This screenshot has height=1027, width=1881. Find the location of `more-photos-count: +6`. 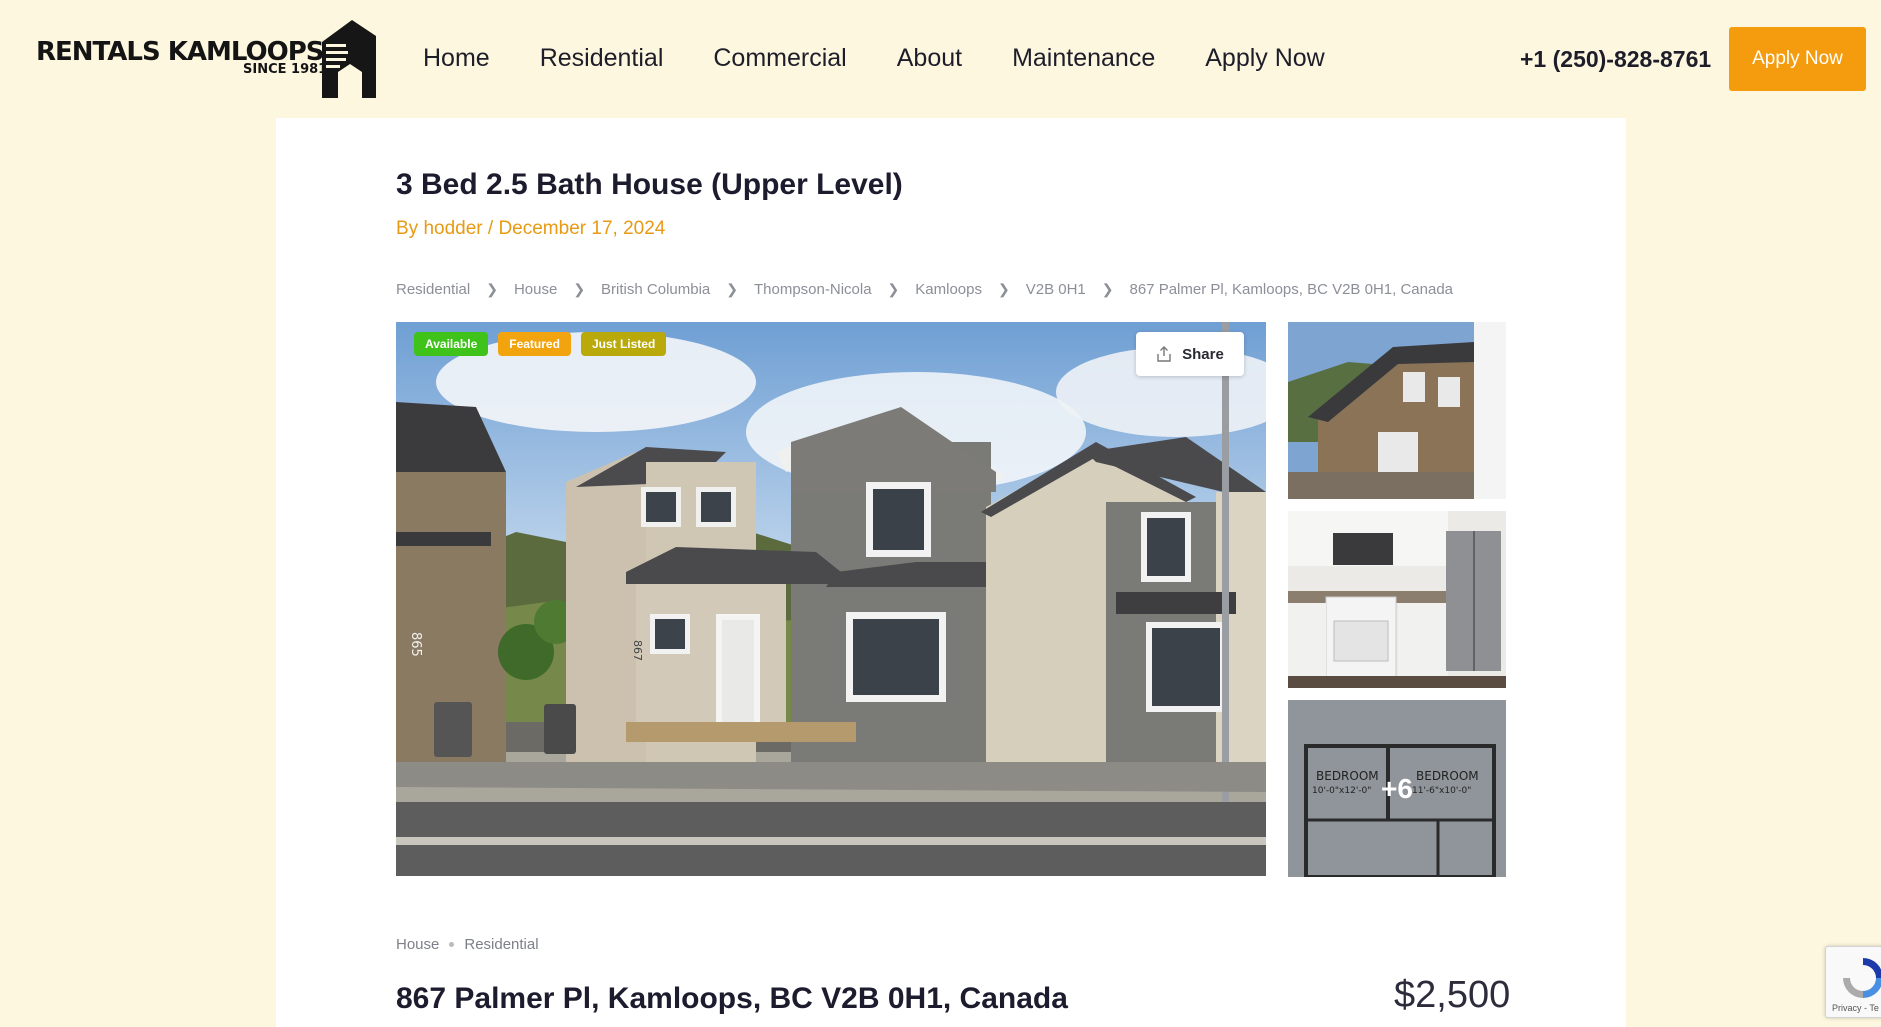

more-photos-count: +6 is located at coordinates (1397, 788).